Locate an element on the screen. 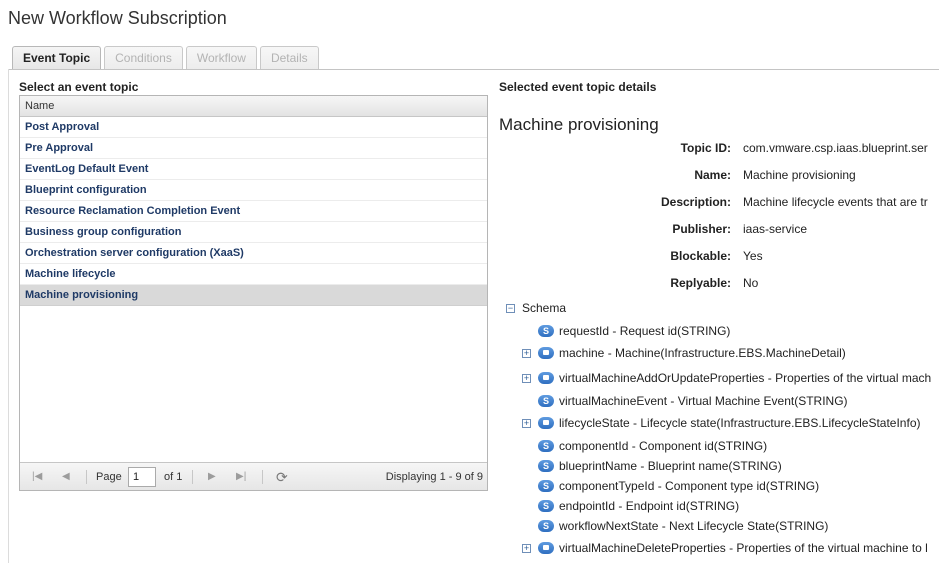  schema-node-blueprint-name: blueprintName - Blueprint name(STRING) is located at coordinates (670, 466).